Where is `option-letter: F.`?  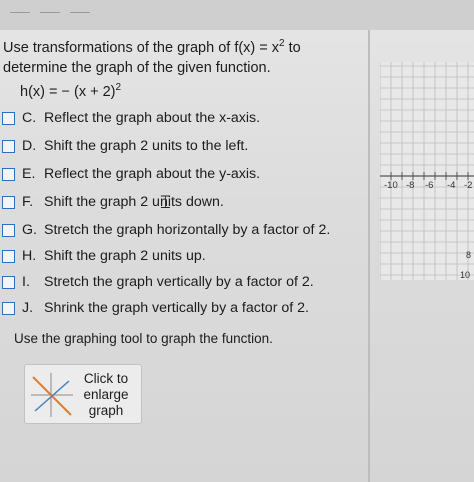
option-letter: F. is located at coordinates (28, 202).